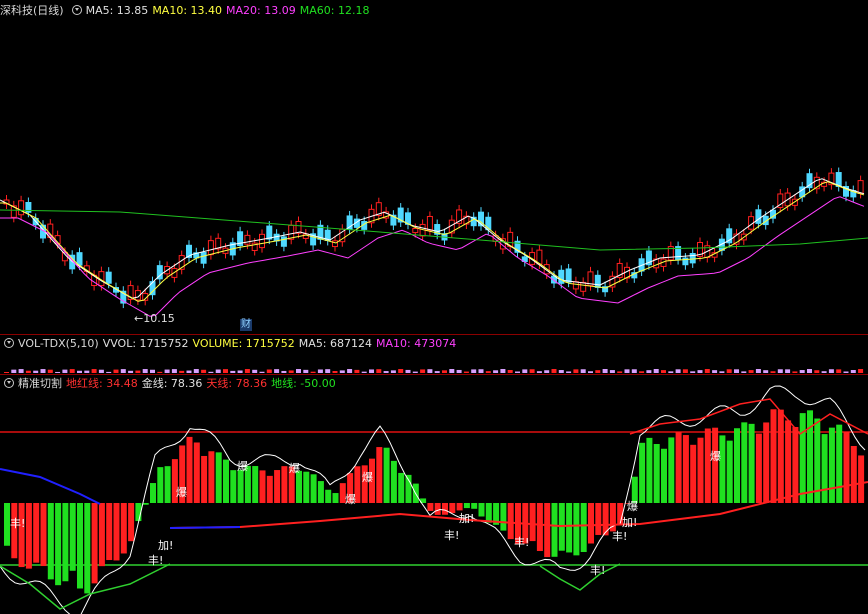 This screenshot has width=868, height=614. I want to click on volume-chart, so click(434, 354).